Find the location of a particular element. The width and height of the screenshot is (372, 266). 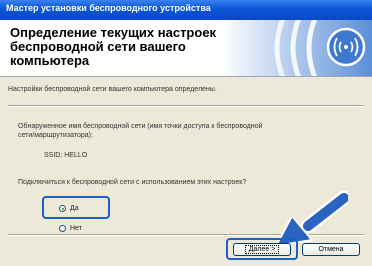

radio-no: Нет is located at coordinates (70, 228).